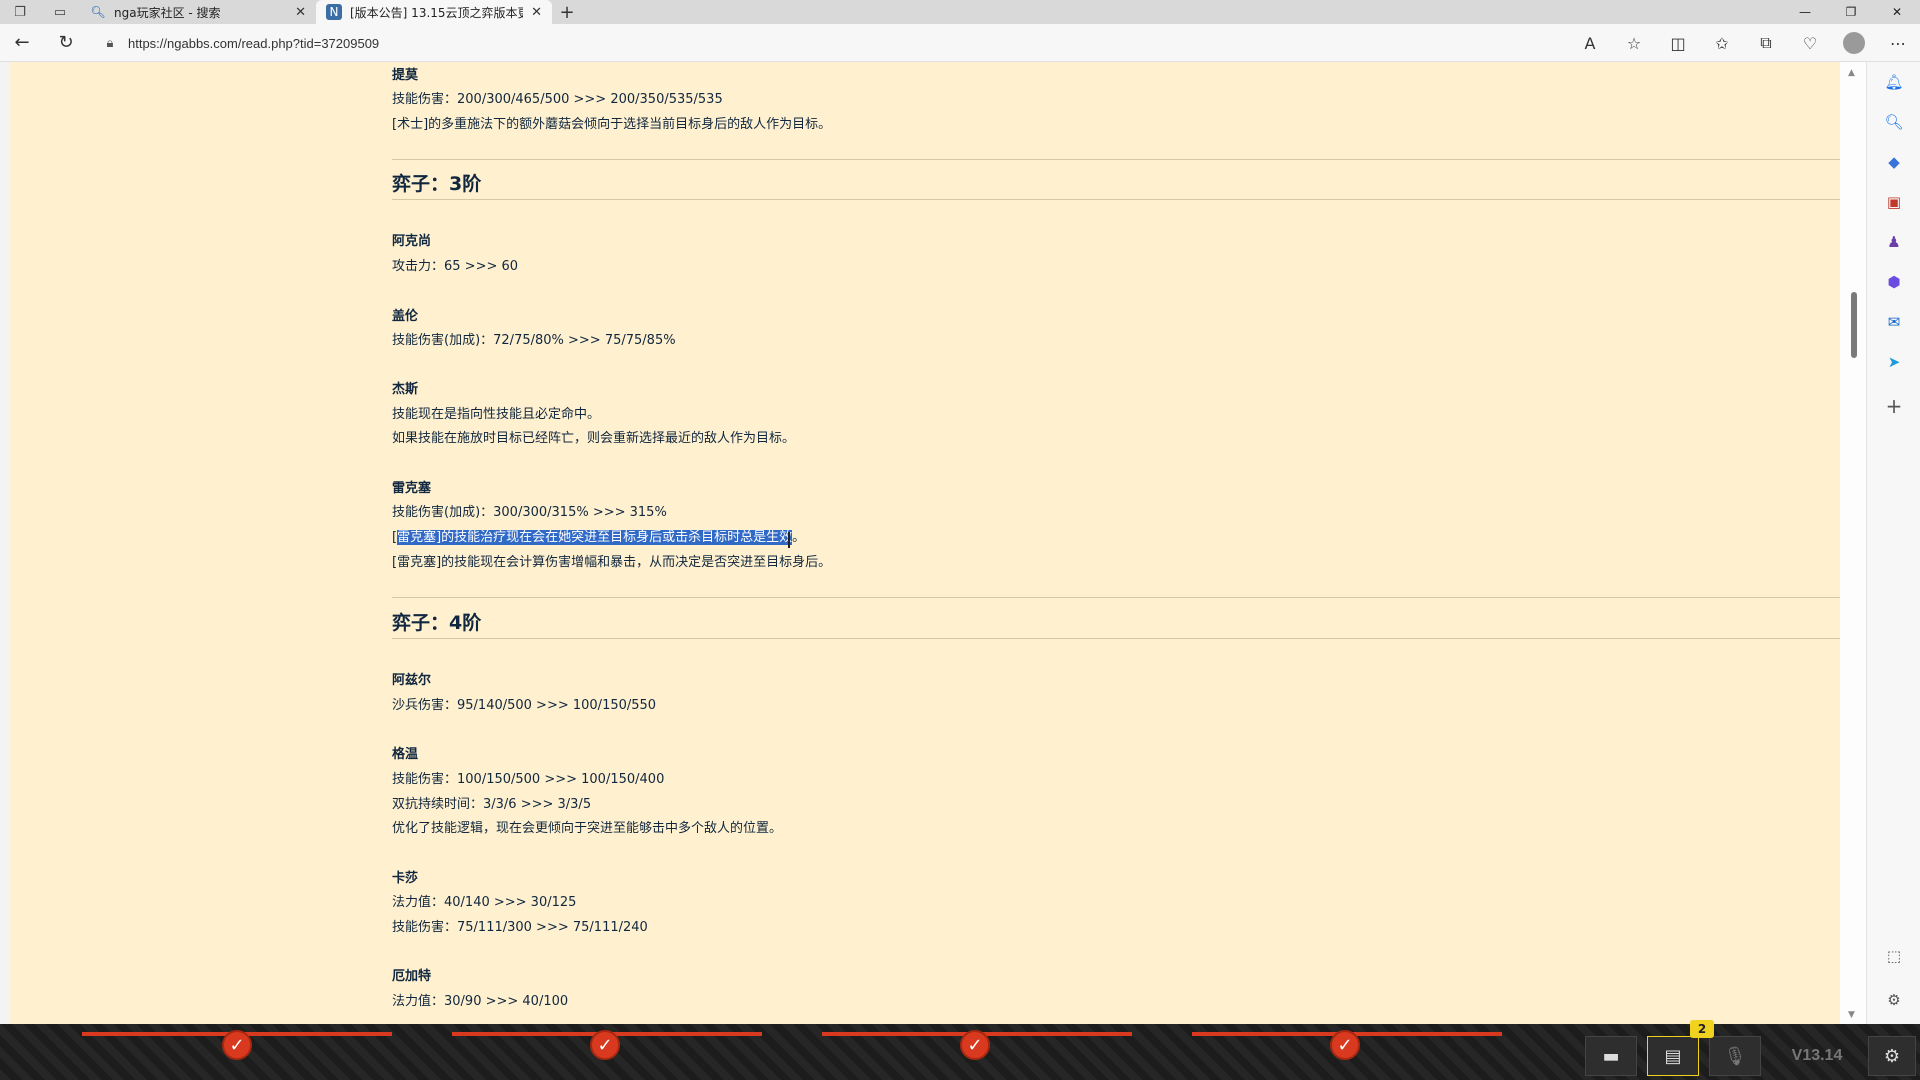  What do you see at coordinates (437, 623) in the screenshot?
I see `tier-title-4: 弈子：4阶` at bounding box center [437, 623].